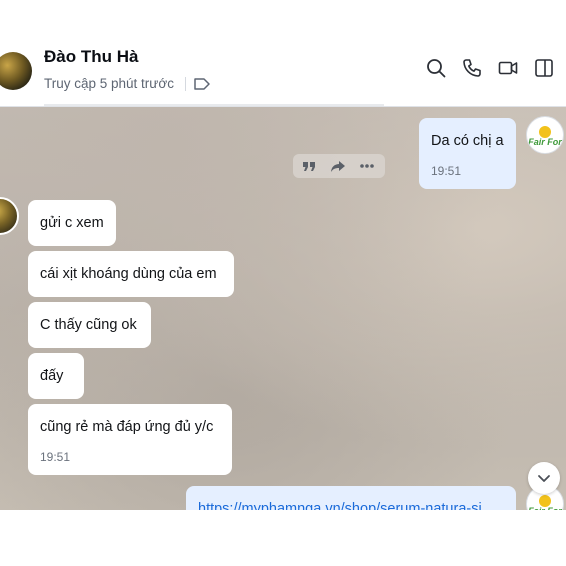 The height and width of the screenshot is (566, 566). What do you see at coordinates (185, 84) in the screenshot?
I see `header-divider` at bounding box center [185, 84].